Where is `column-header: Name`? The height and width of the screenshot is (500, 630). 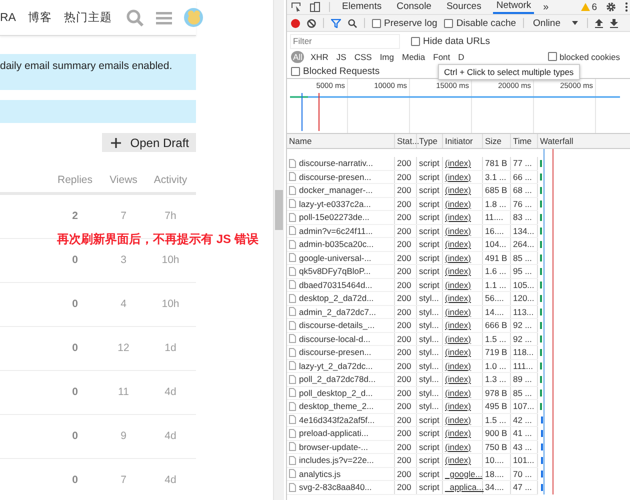
column-header: Name is located at coordinates (341, 141).